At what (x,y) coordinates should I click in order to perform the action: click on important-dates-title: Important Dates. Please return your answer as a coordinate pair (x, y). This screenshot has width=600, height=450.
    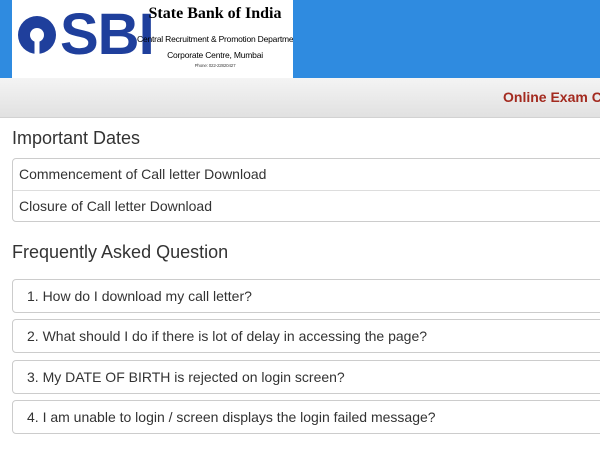
    Looking at the image, I should click on (76, 138).